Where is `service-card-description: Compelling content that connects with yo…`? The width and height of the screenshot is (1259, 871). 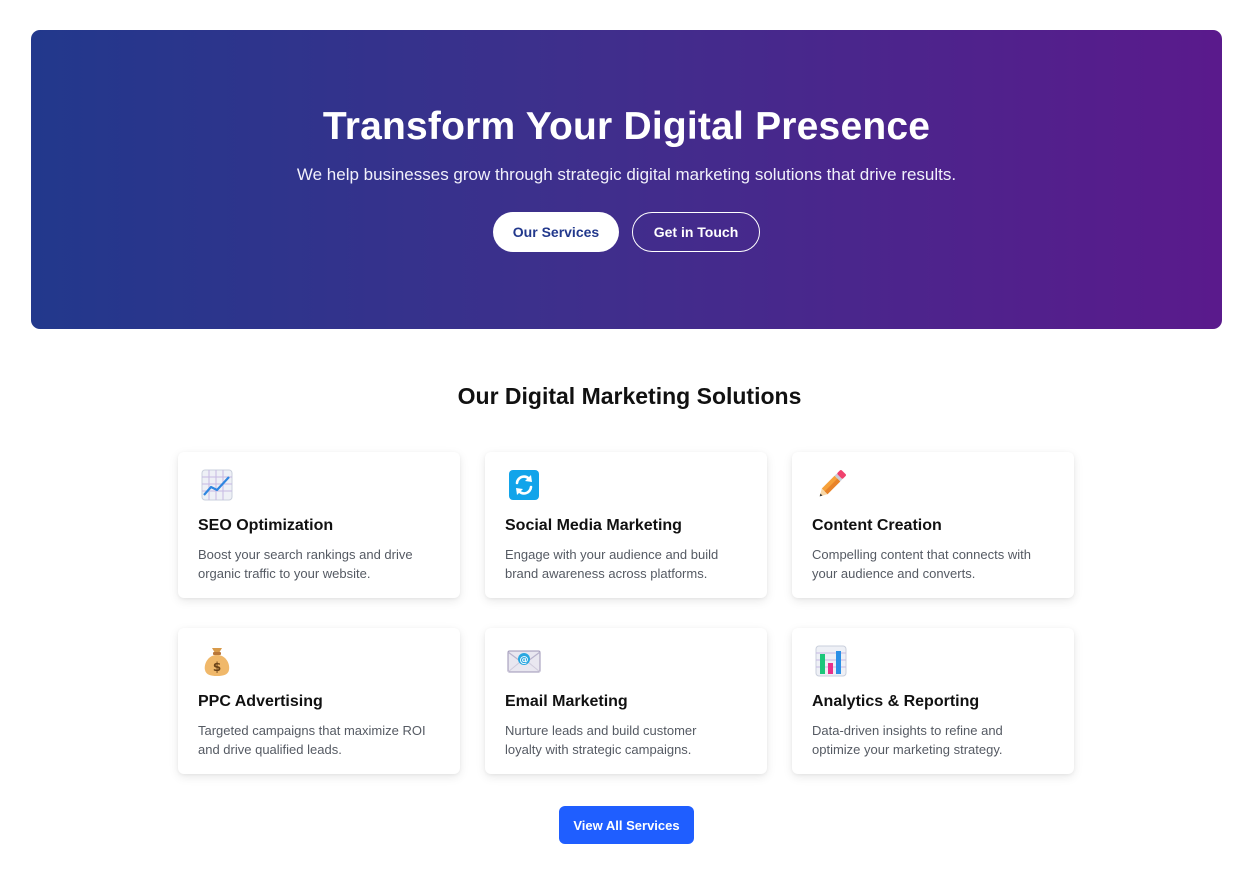
service-card-description: Compelling content that connects with yo… is located at coordinates (921, 564).